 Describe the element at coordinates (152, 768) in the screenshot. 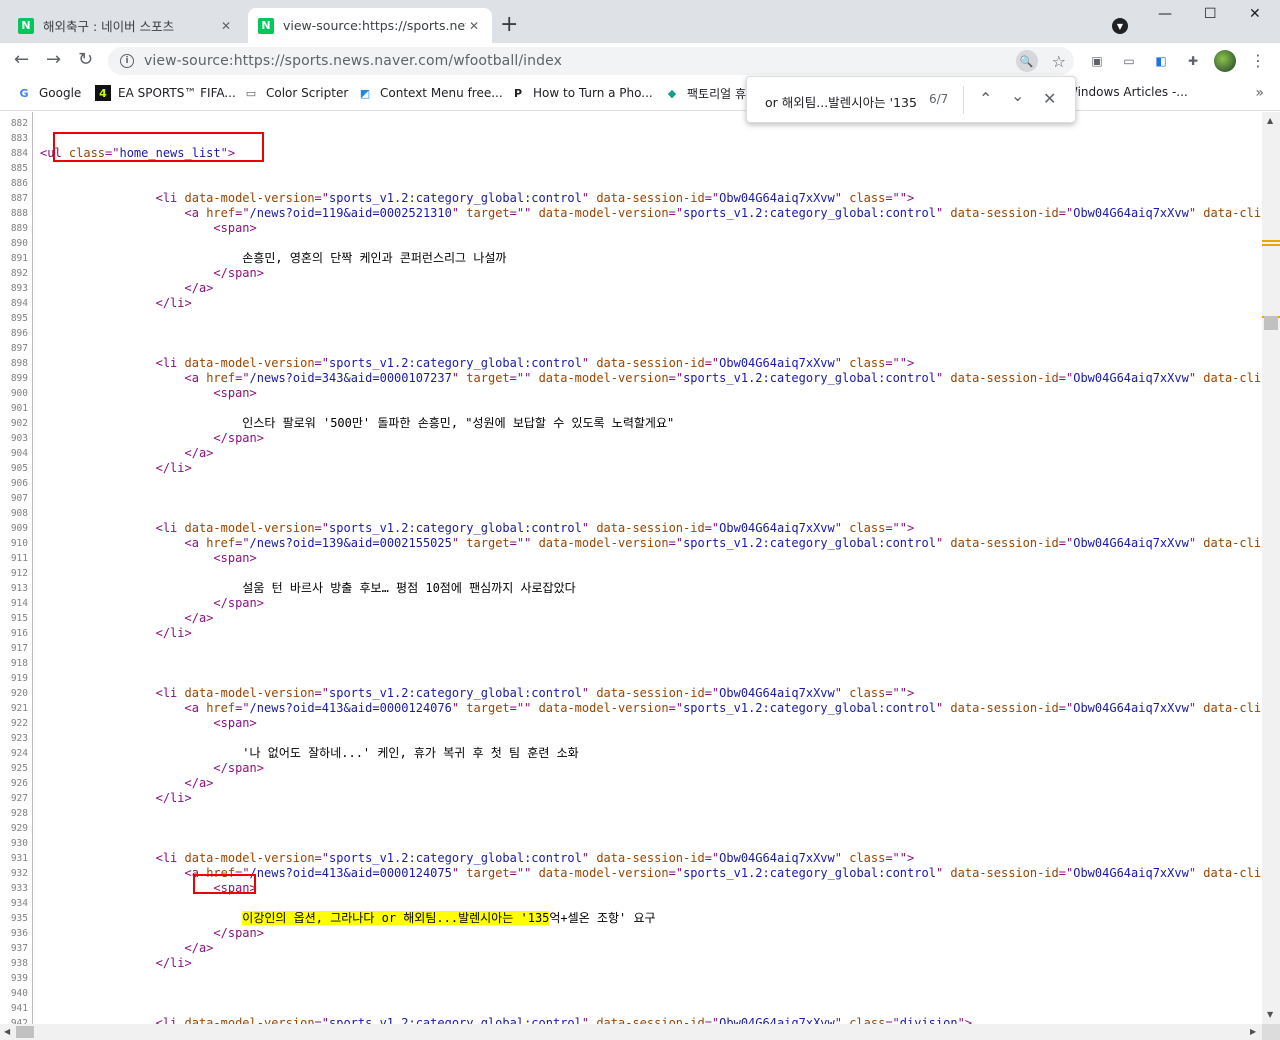

I see `line-code: </span>` at that location.